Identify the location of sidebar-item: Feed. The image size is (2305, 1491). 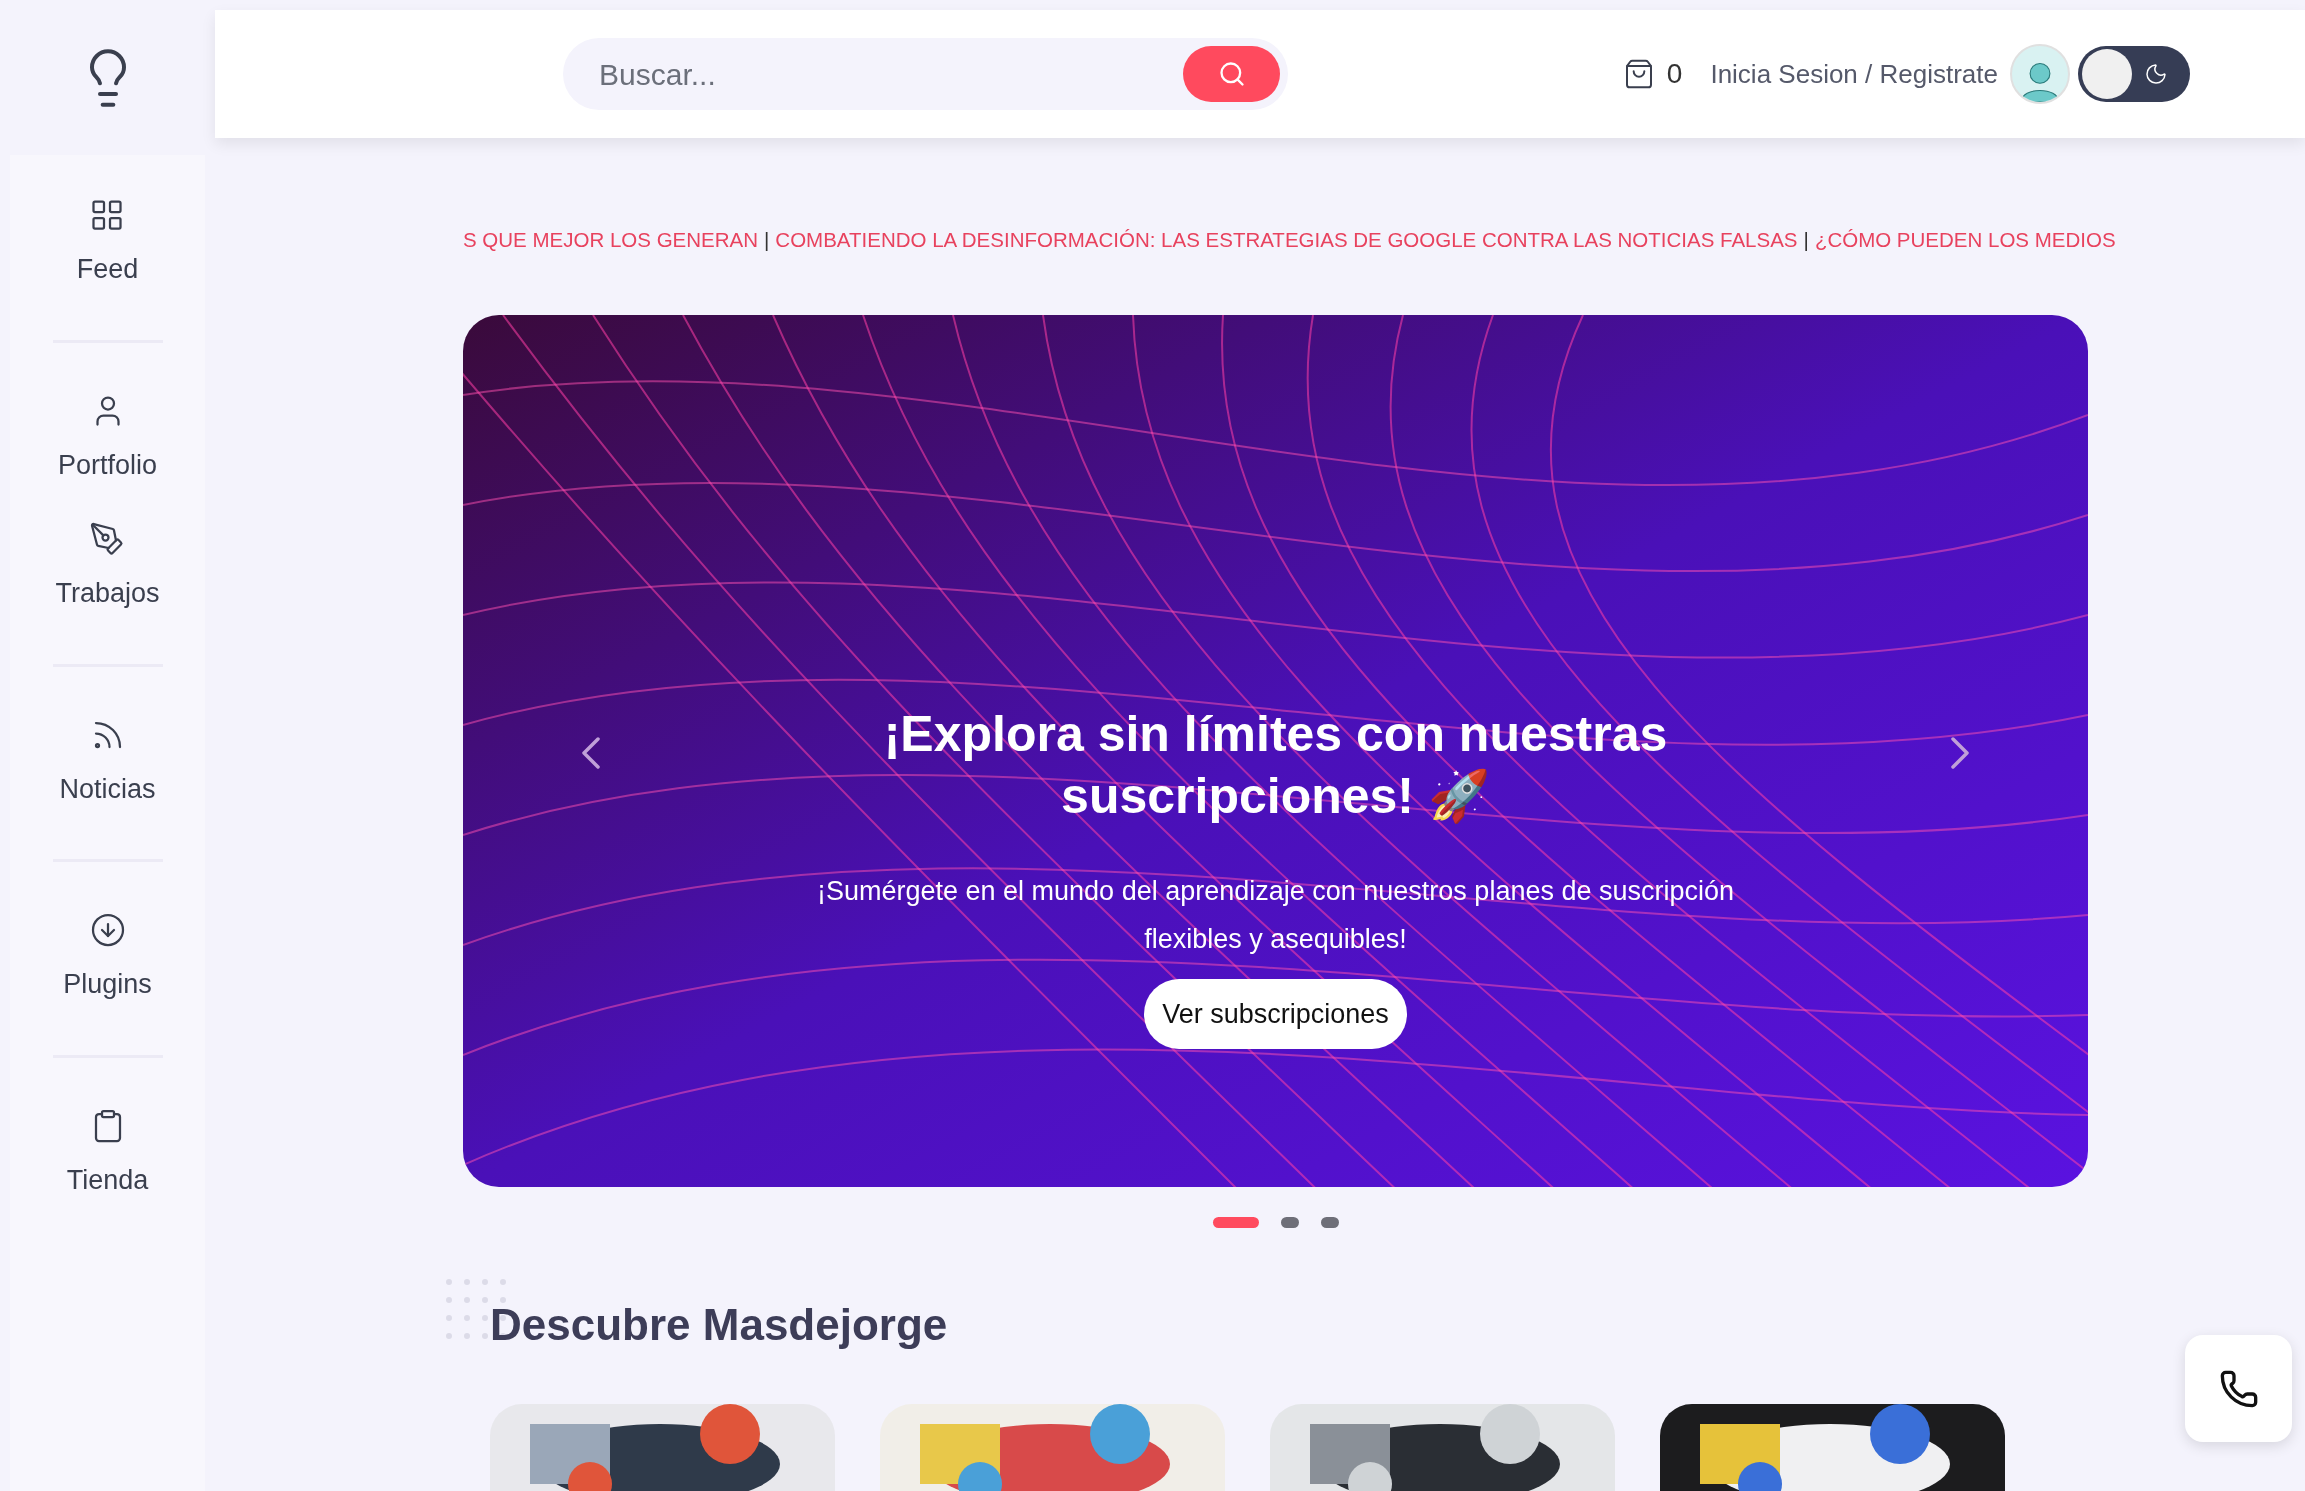
(107, 243).